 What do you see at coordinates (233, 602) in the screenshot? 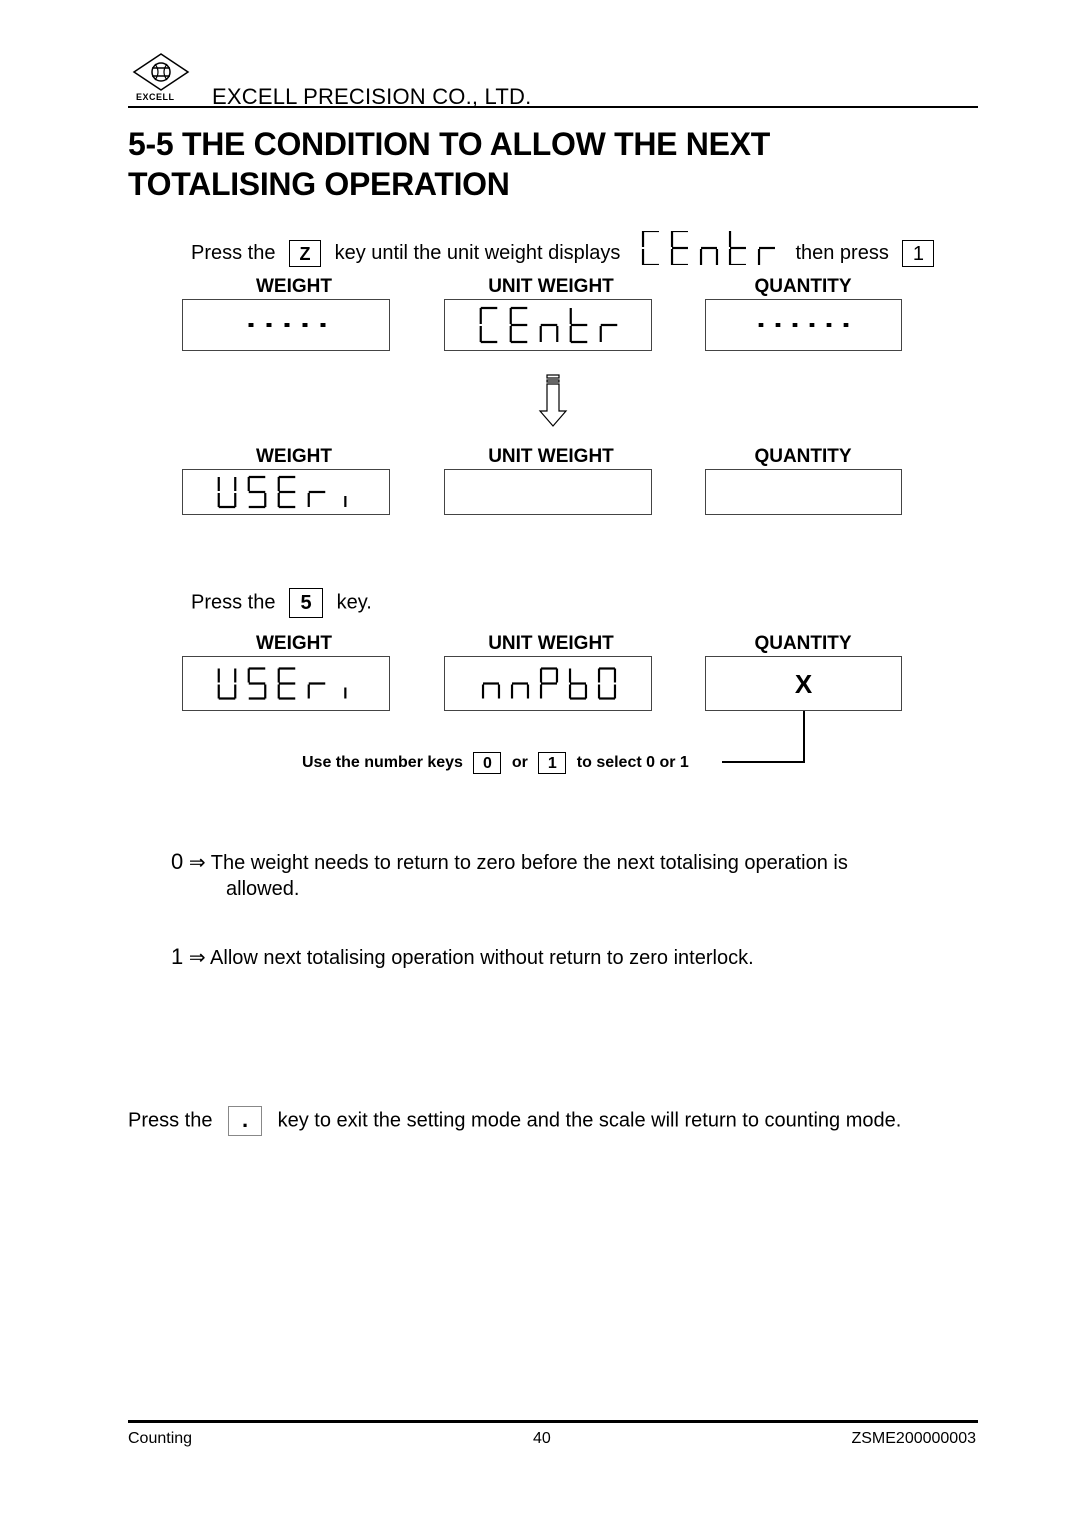
I see `step2-text-a: Press the` at bounding box center [233, 602].